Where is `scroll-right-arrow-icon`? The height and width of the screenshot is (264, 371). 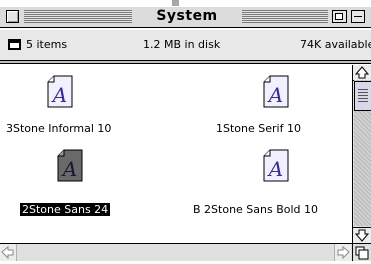
scroll-right-arrow-icon is located at coordinates (342, 252).